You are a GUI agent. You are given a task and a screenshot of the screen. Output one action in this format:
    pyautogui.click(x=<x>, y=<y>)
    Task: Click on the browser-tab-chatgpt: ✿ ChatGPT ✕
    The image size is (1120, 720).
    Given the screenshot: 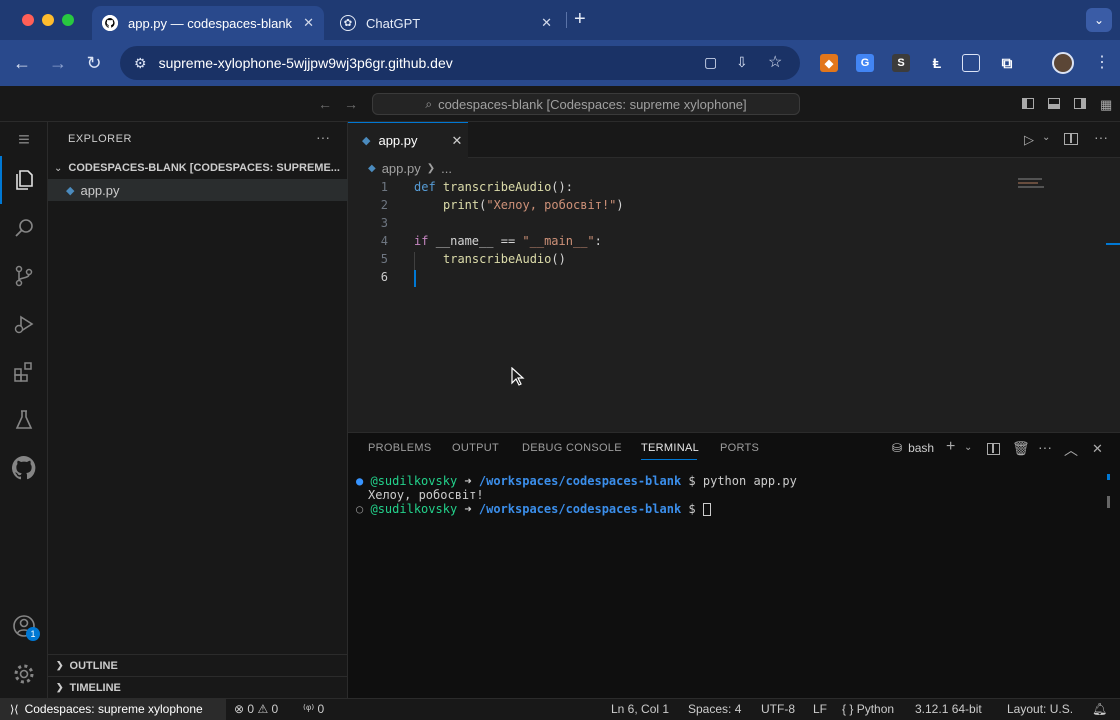 What is the action you would take?
    pyautogui.click(x=446, y=23)
    